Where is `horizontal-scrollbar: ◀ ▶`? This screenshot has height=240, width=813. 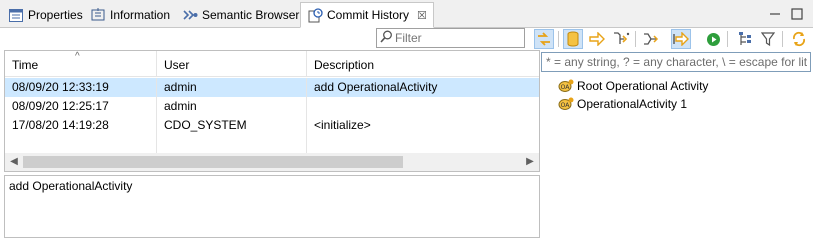 horizontal-scrollbar: ◀ ▶ is located at coordinates (272, 162).